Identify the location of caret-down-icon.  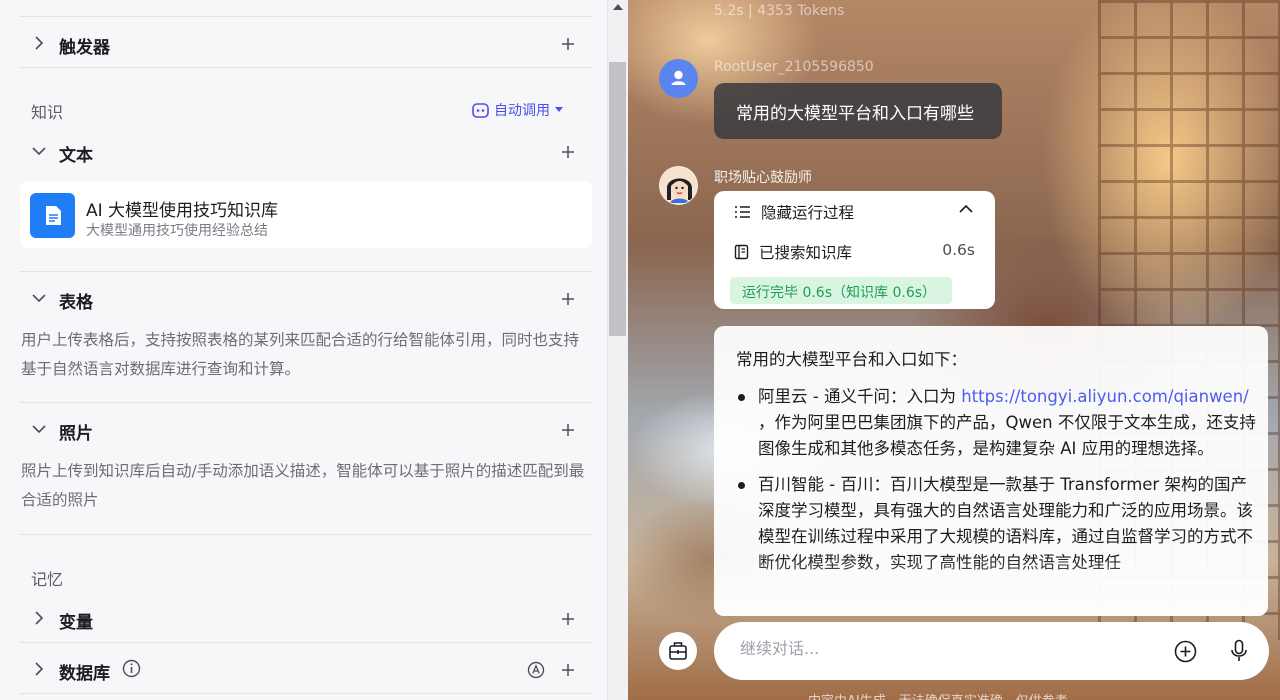
(559, 109).